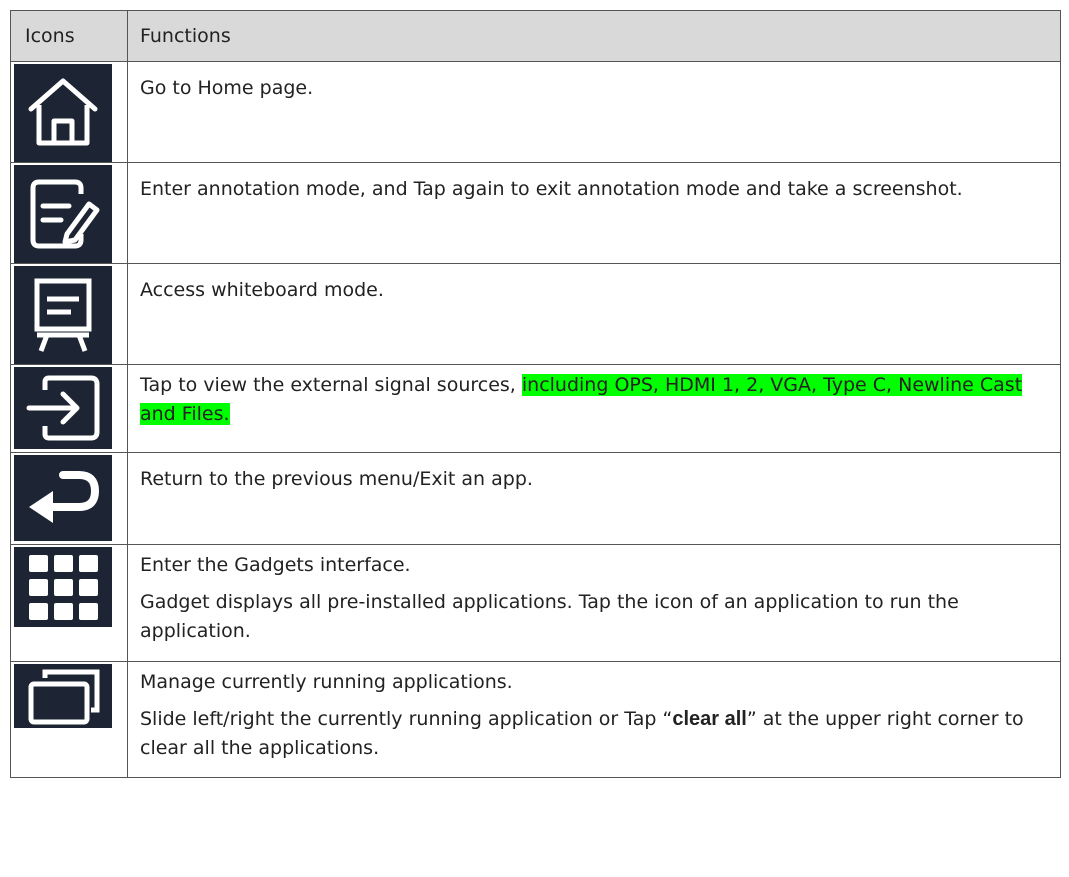 The image size is (1069, 877). Describe the element at coordinates (331, 385) in the screenshot. I see `description-text: Tap to view the external signal sources,` at that location.